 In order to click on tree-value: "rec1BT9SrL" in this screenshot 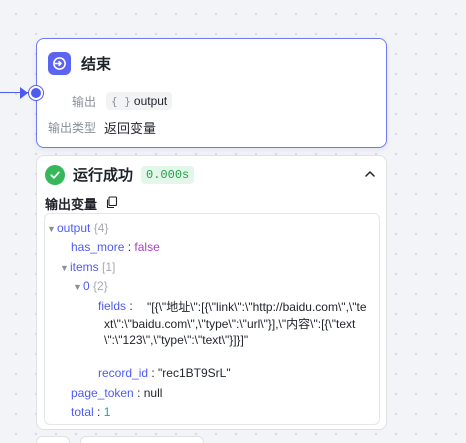, I will do `click(194, 373)`.